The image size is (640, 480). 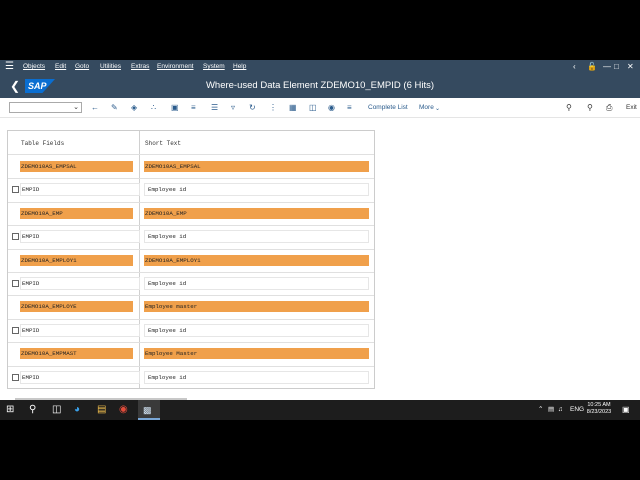 What do you see at coordinates (9, 67) in the screenshot?
I see `hamburger-icon: ☰` at bounding box center [9, 67].